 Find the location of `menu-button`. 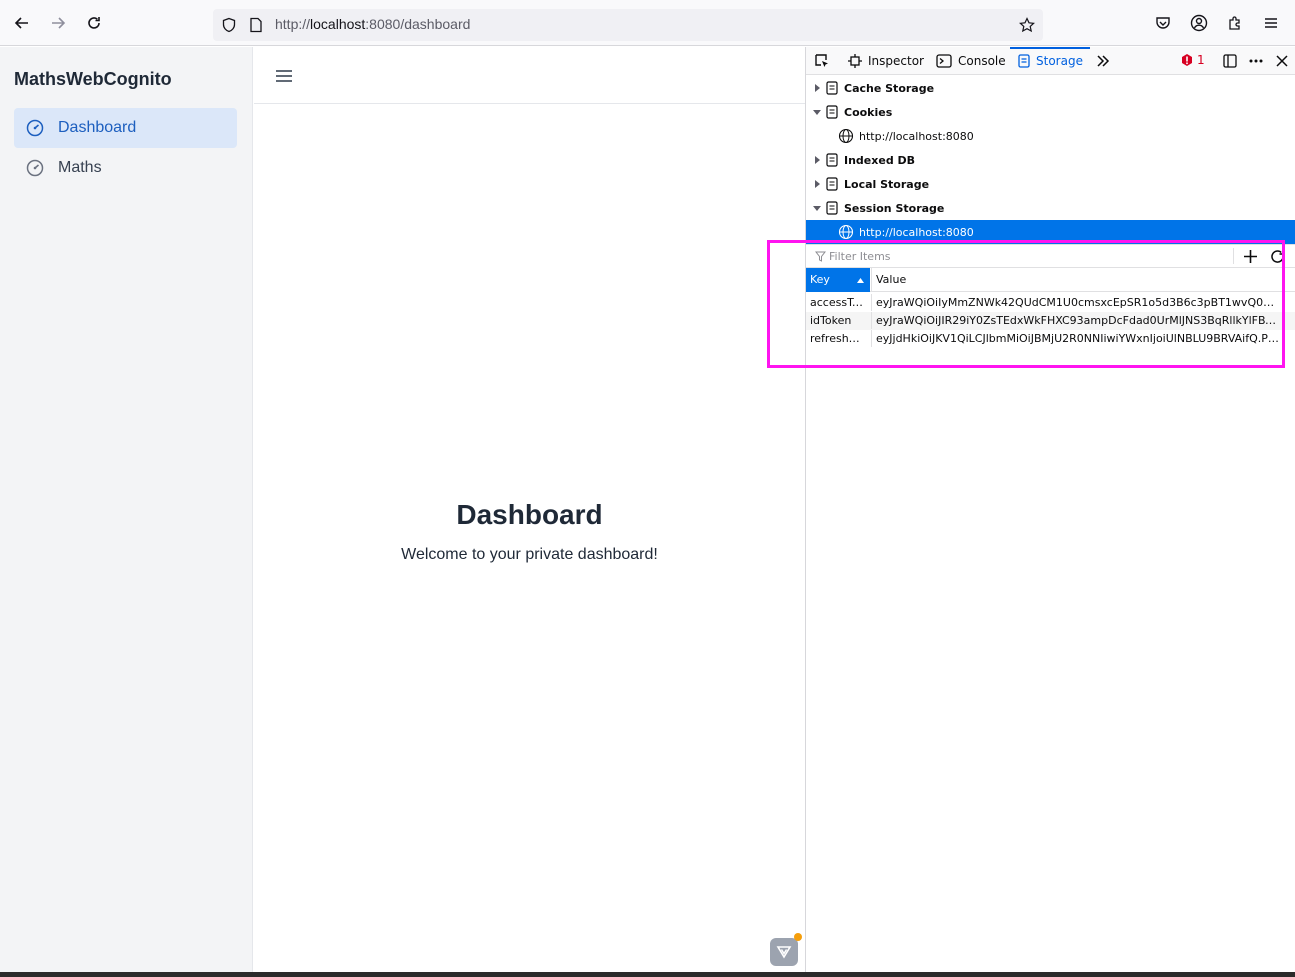

menu-button is located at coordinates (1271, 23).